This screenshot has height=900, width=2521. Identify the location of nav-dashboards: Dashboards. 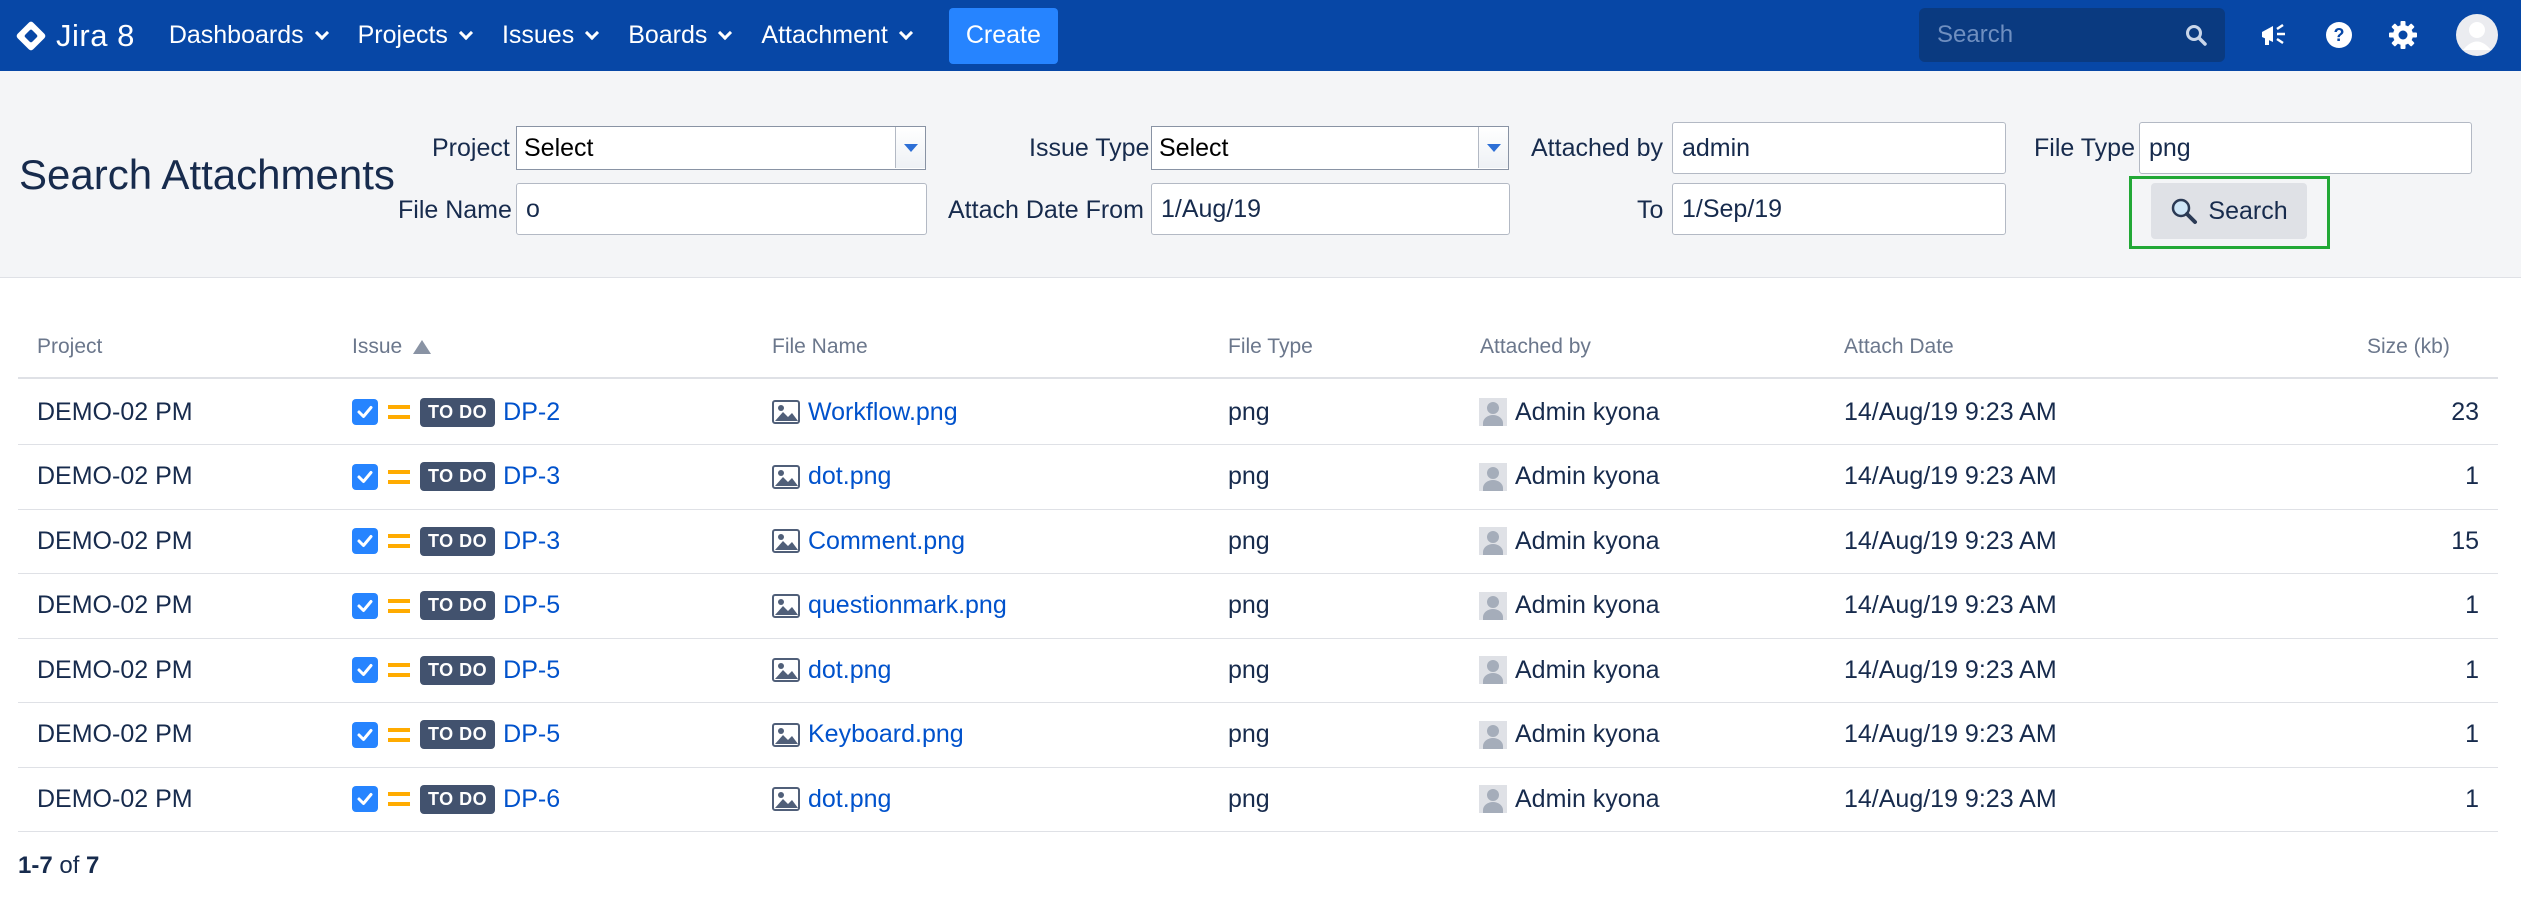
(248, 35).